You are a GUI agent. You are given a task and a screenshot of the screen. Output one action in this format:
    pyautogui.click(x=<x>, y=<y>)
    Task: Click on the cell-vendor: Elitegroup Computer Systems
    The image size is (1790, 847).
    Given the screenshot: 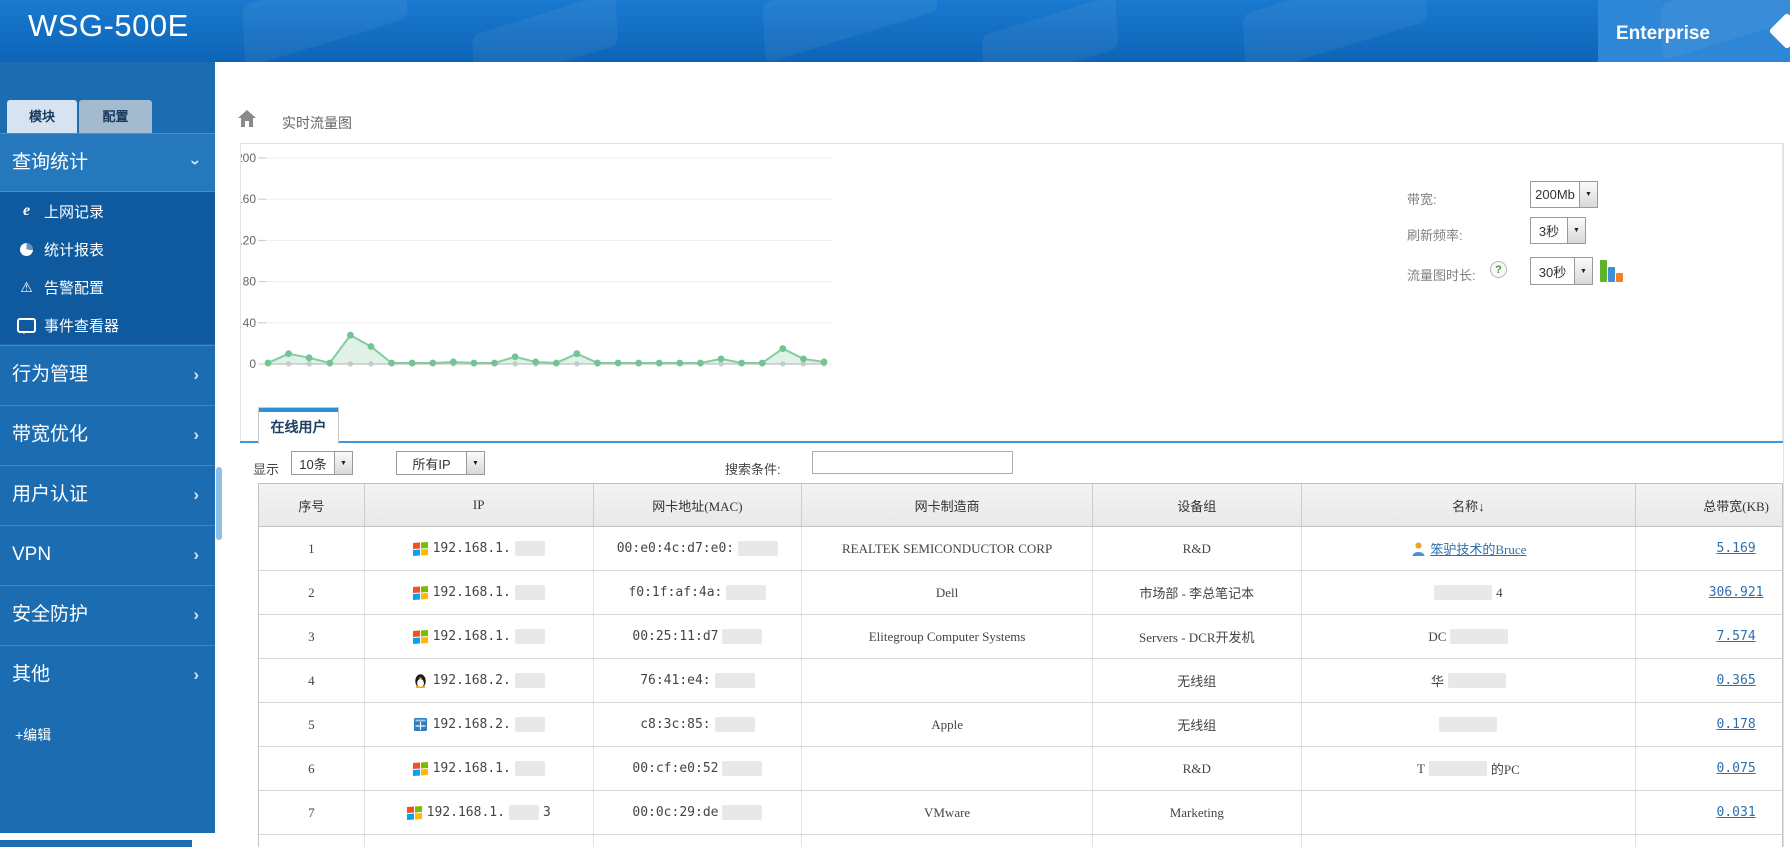 What is the action you would take?
    pyautogui.click(x=947, y=636)
    